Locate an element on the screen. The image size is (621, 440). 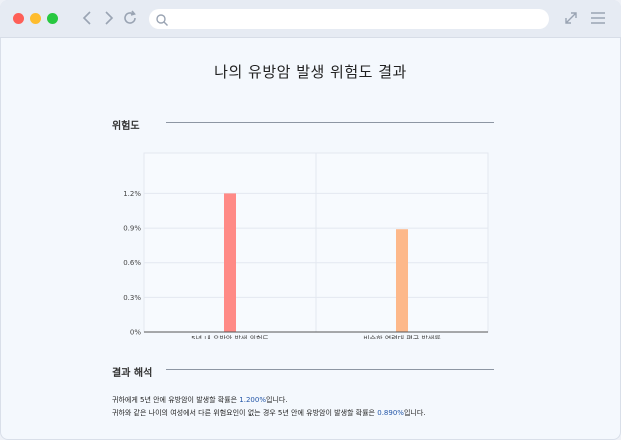
close-window-button is located at coordinates (18, 18).